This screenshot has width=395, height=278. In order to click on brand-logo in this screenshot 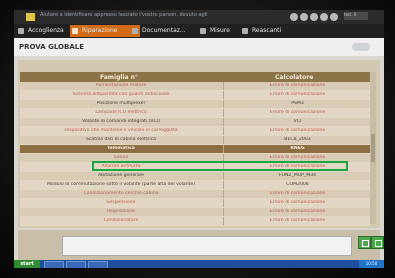, I will do `click(361, 47)`.